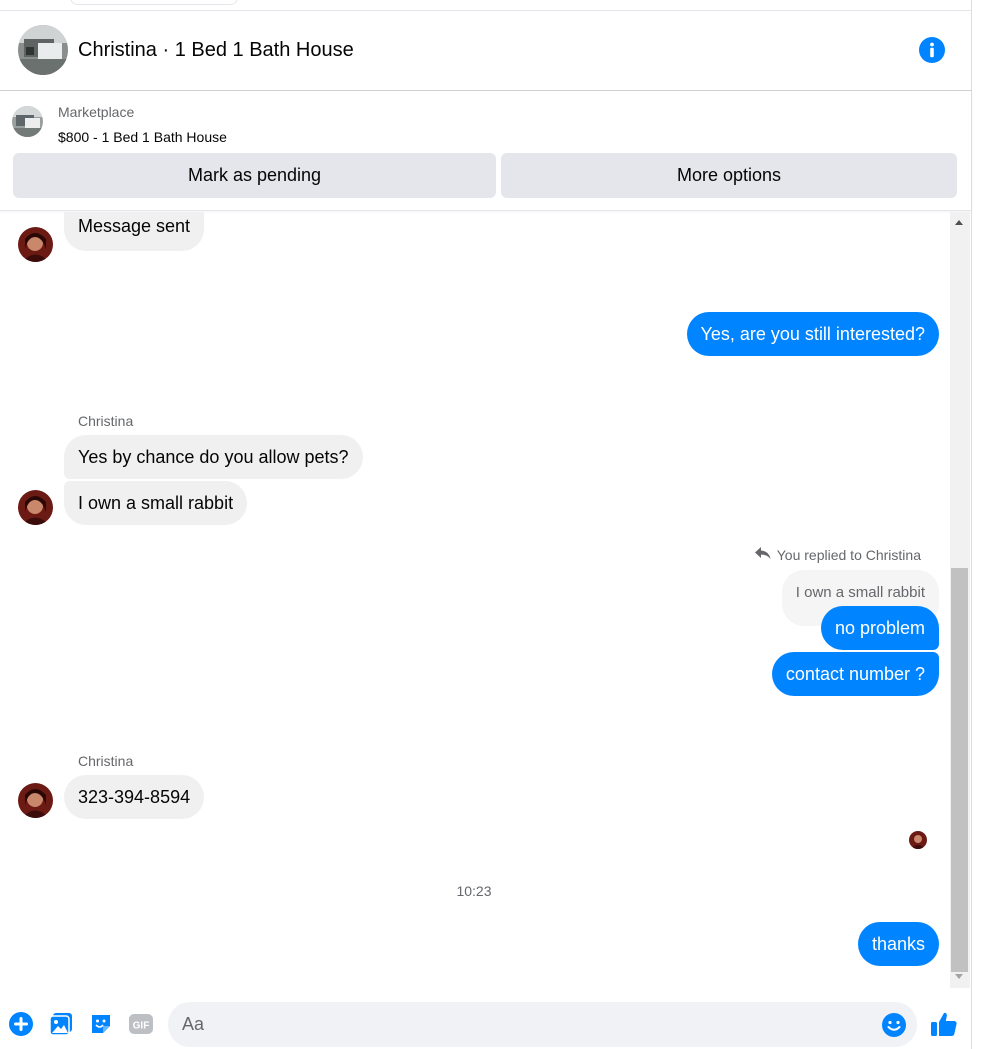 The image size is (984, 1049). I want to click on listing-avatar, so click(43, 50).